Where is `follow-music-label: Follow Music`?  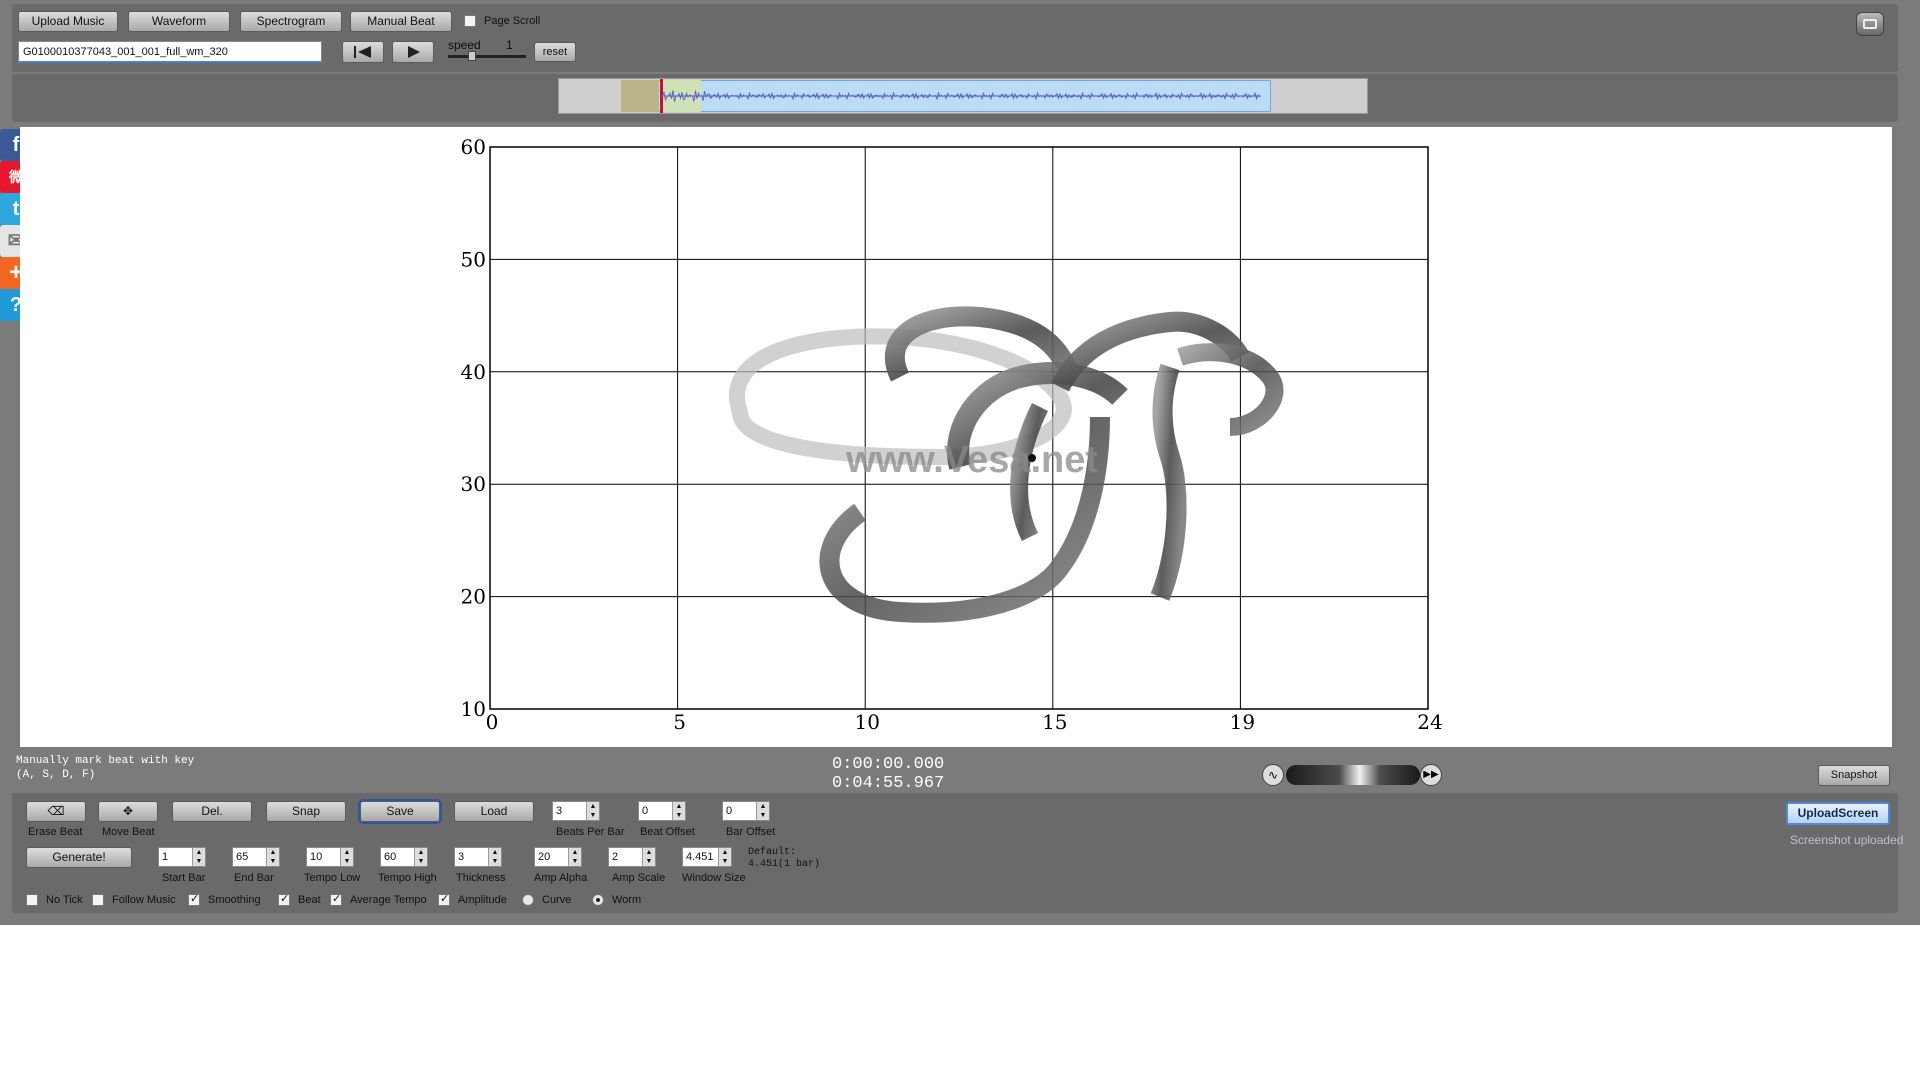
follow-music-label: Follow Music is located at coordinates (144, 900).